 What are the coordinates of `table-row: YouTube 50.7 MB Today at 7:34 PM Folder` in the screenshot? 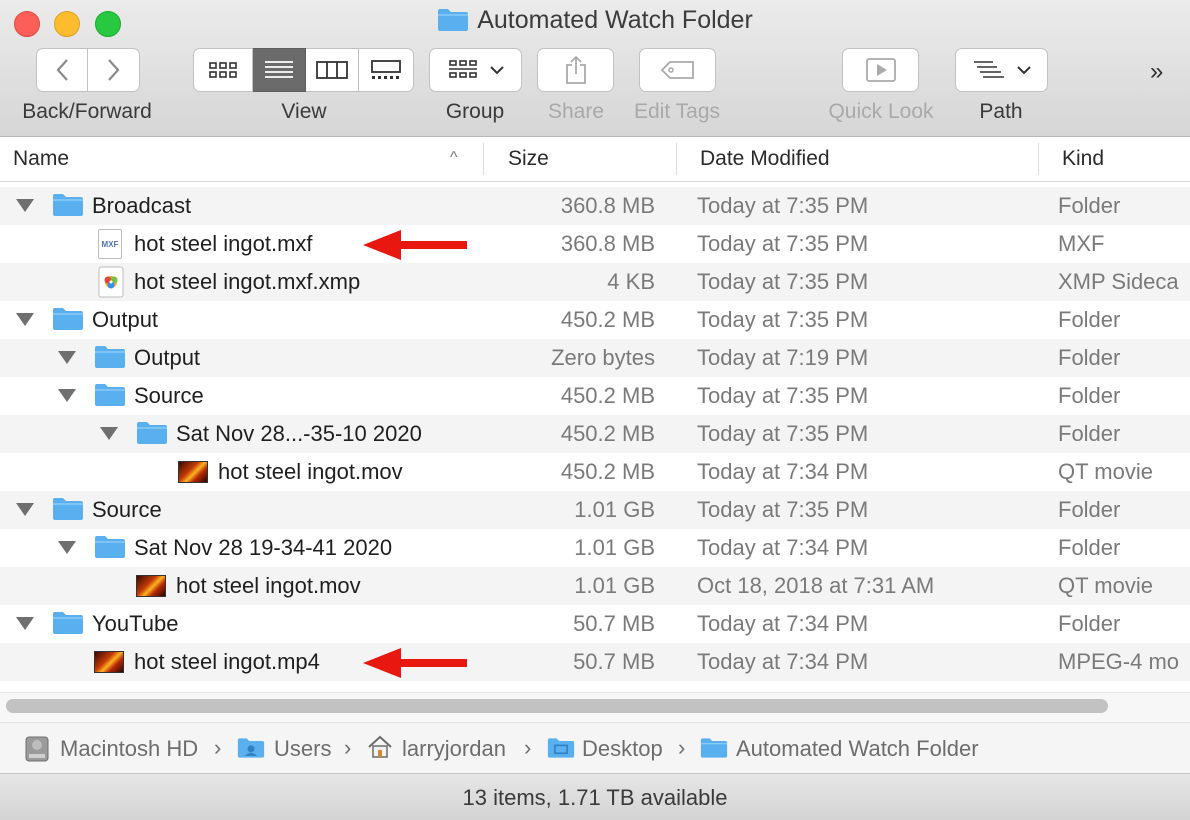 It's located at (595, 624).